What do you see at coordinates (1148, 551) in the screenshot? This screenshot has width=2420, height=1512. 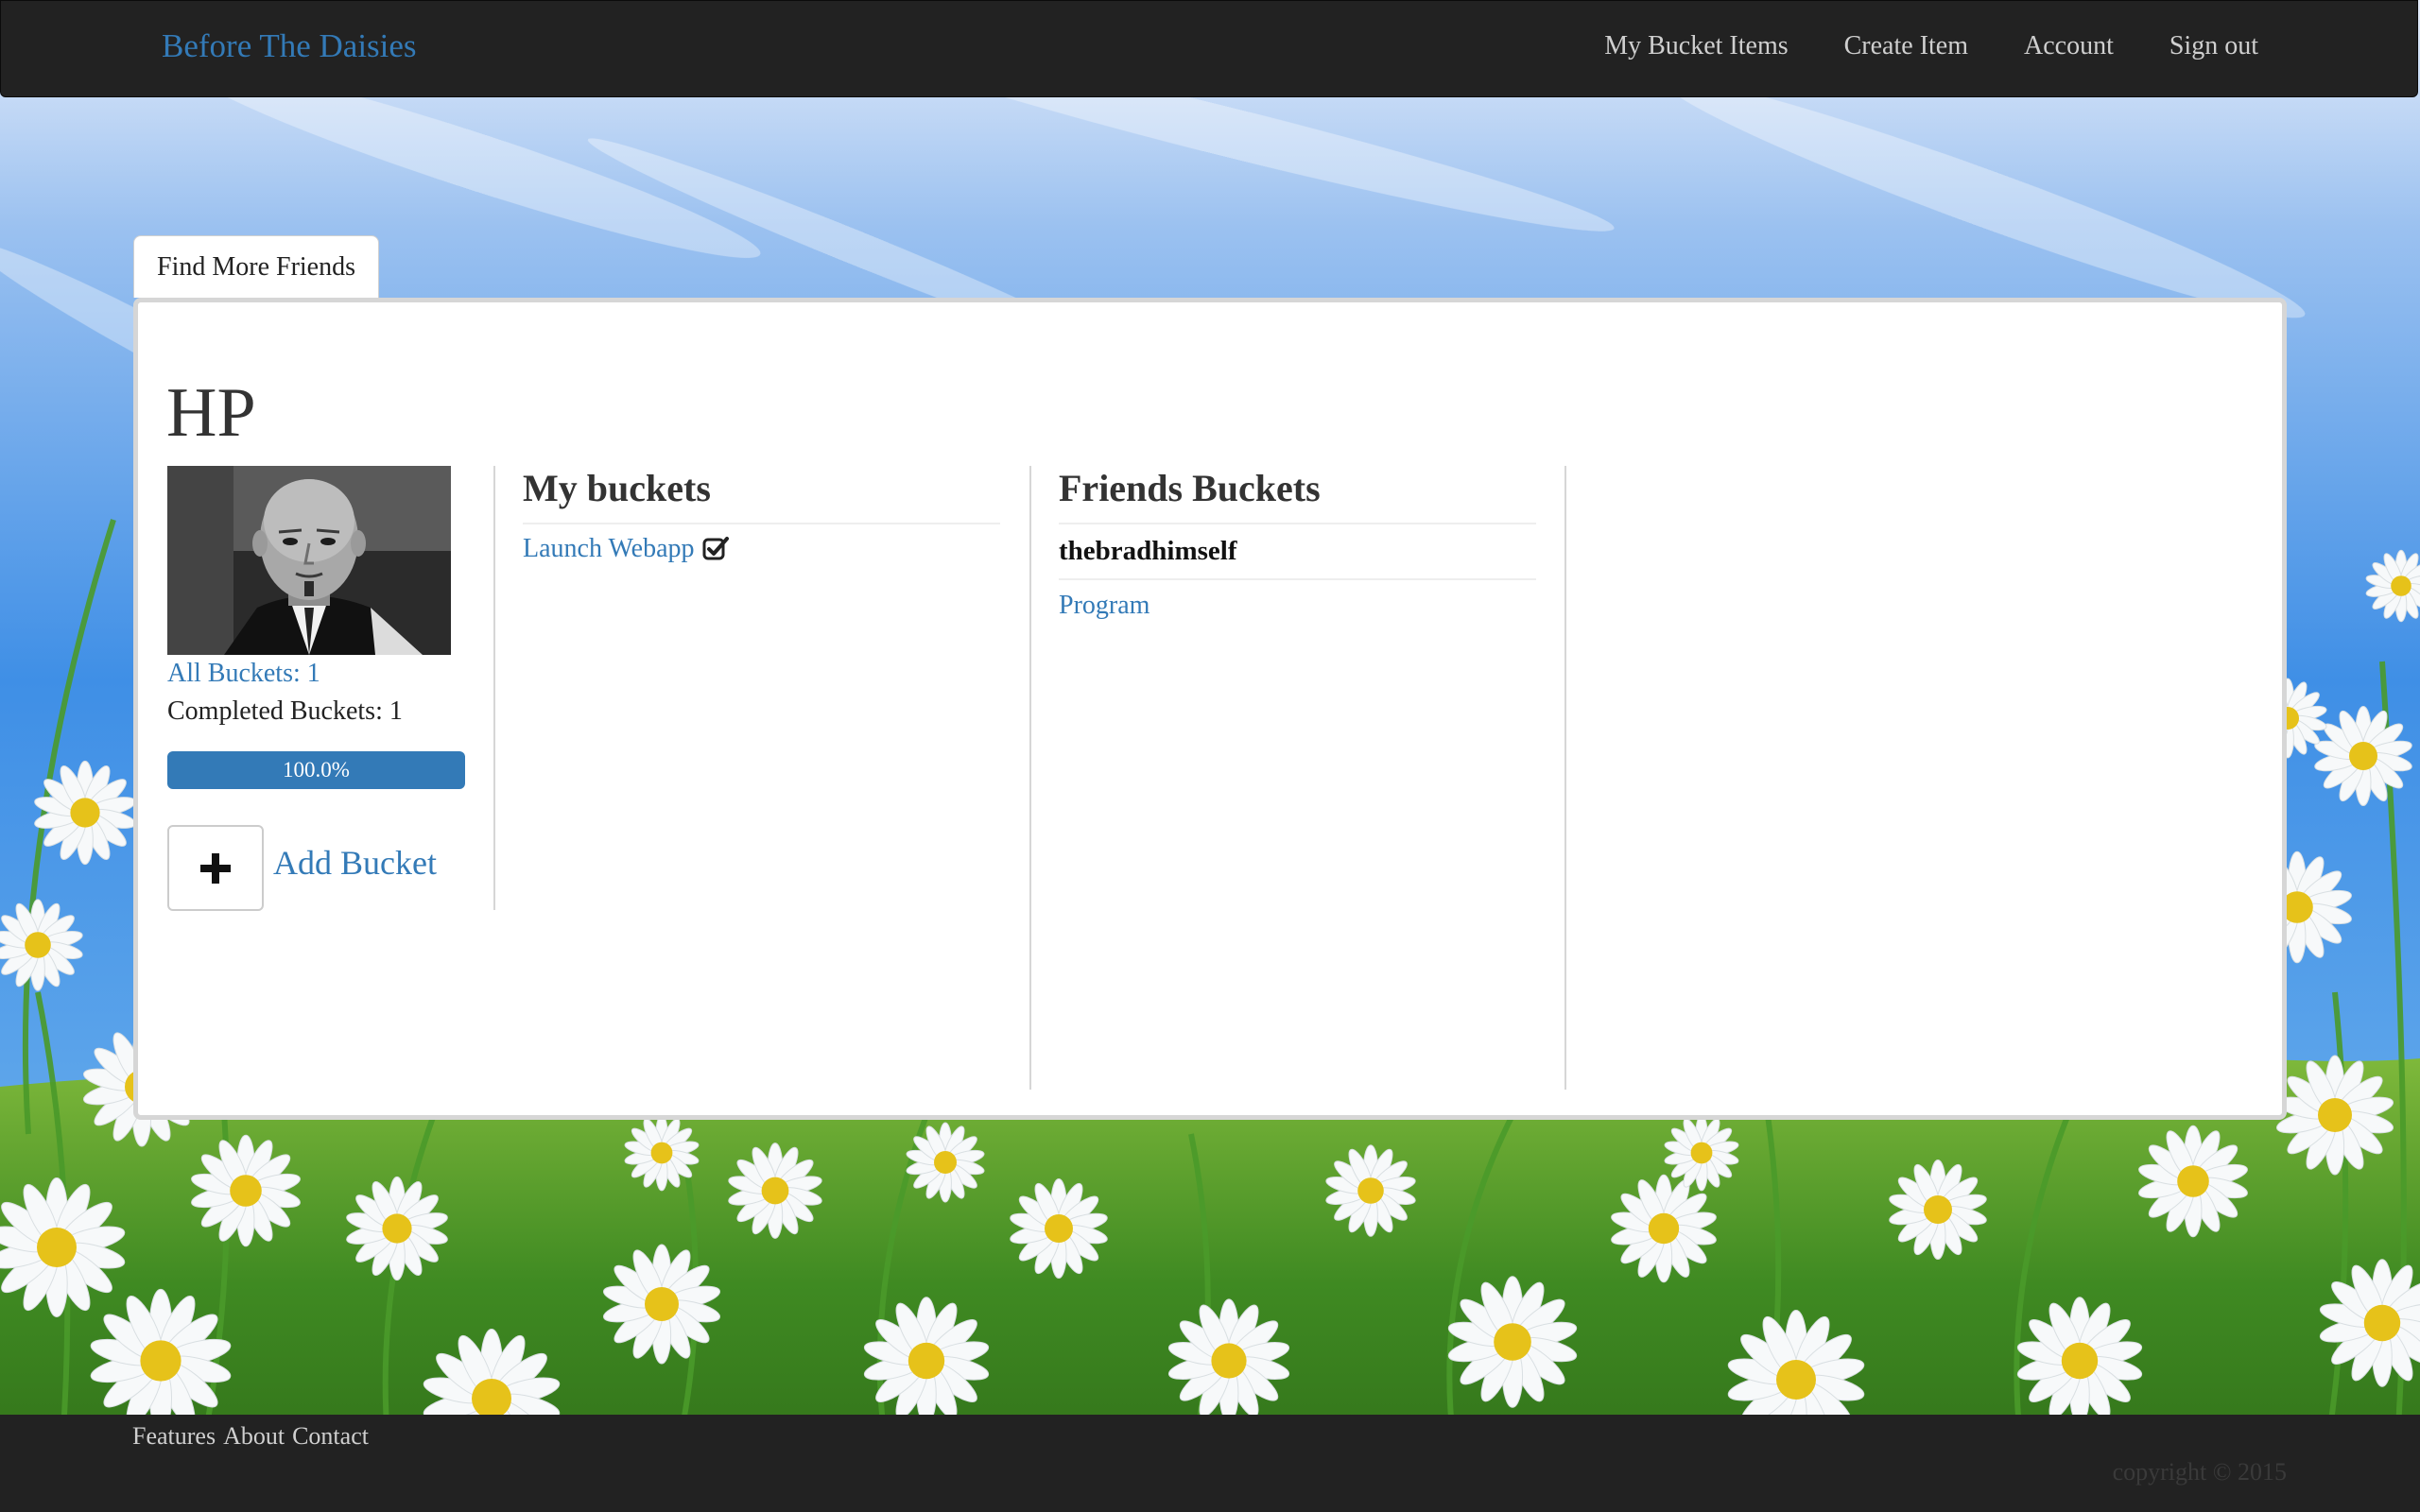 I see `friend-username: thebradhimself` at bounding box center [1148, 551].